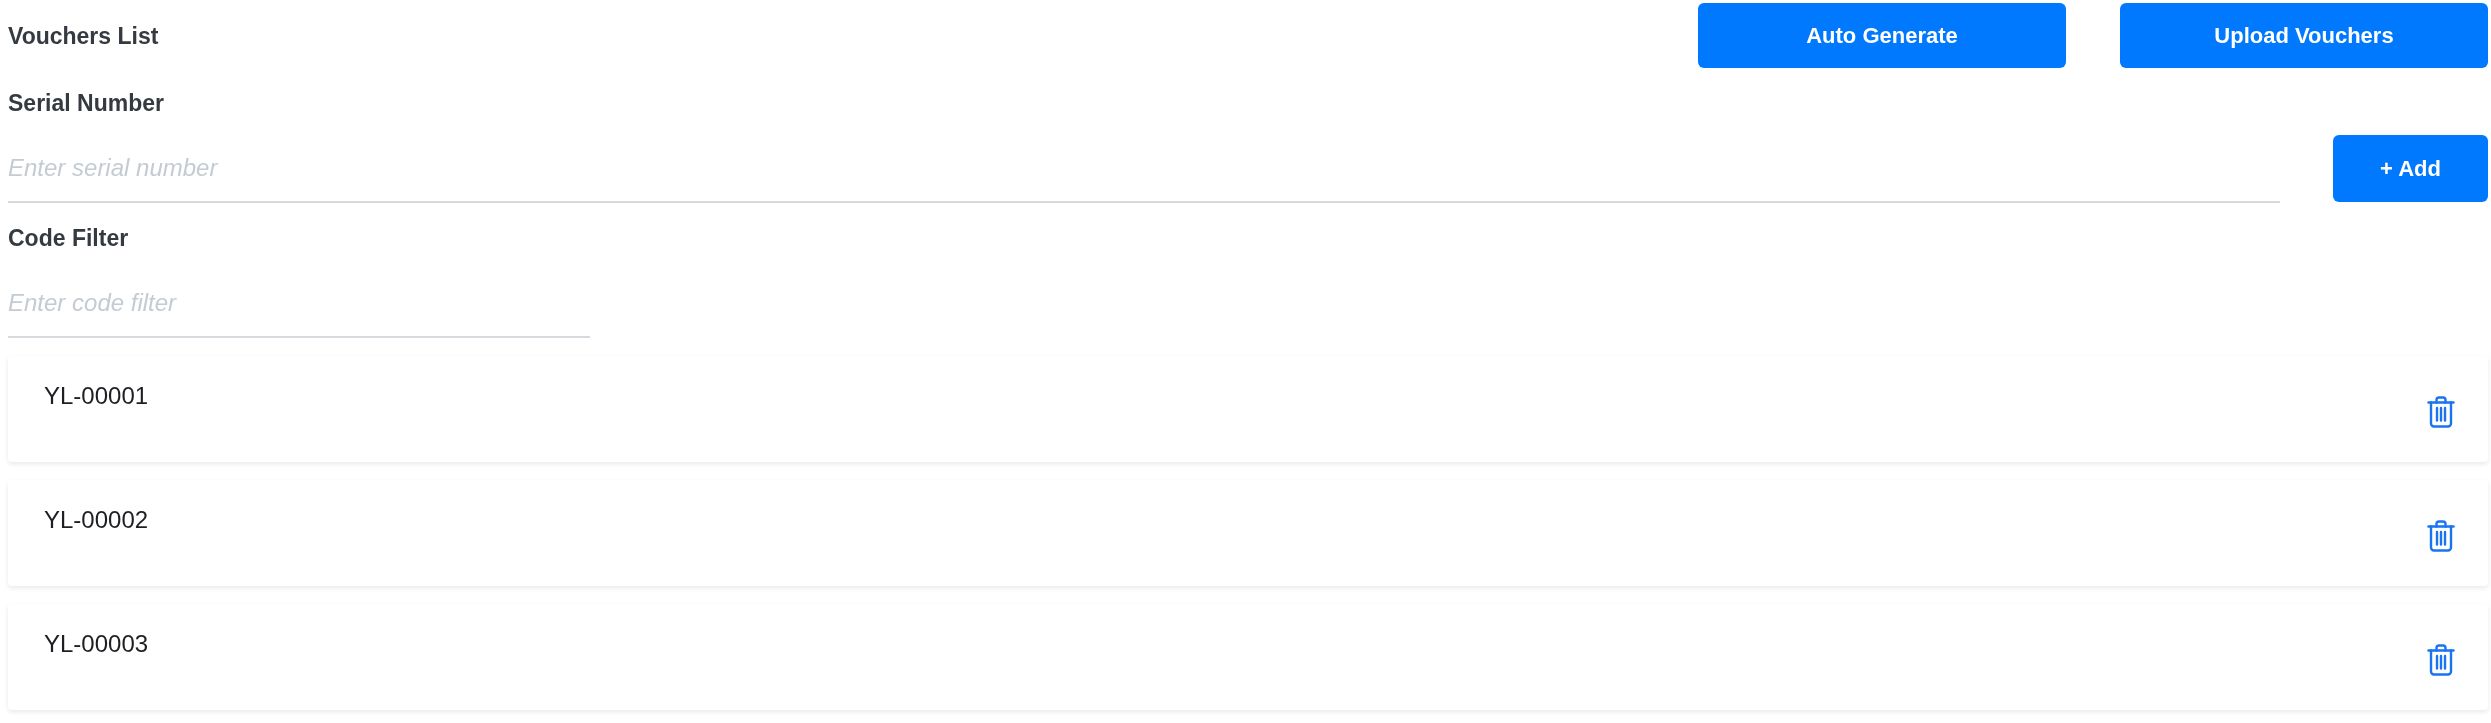 Image resolution: width=2491 pixels, height=723 pixels. Describe the element at coordinates (96, 396) in the screenshot. I see `voucher-code: YL-00001` at that location.